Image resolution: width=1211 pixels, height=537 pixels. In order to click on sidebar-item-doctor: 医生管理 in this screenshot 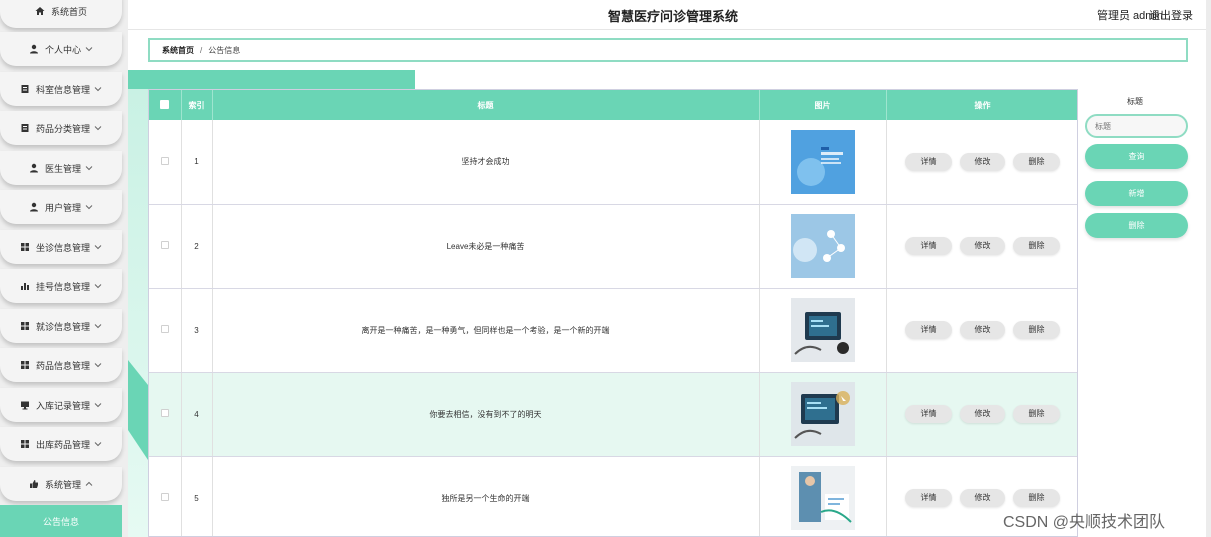, I will do `click(61, 168)`.